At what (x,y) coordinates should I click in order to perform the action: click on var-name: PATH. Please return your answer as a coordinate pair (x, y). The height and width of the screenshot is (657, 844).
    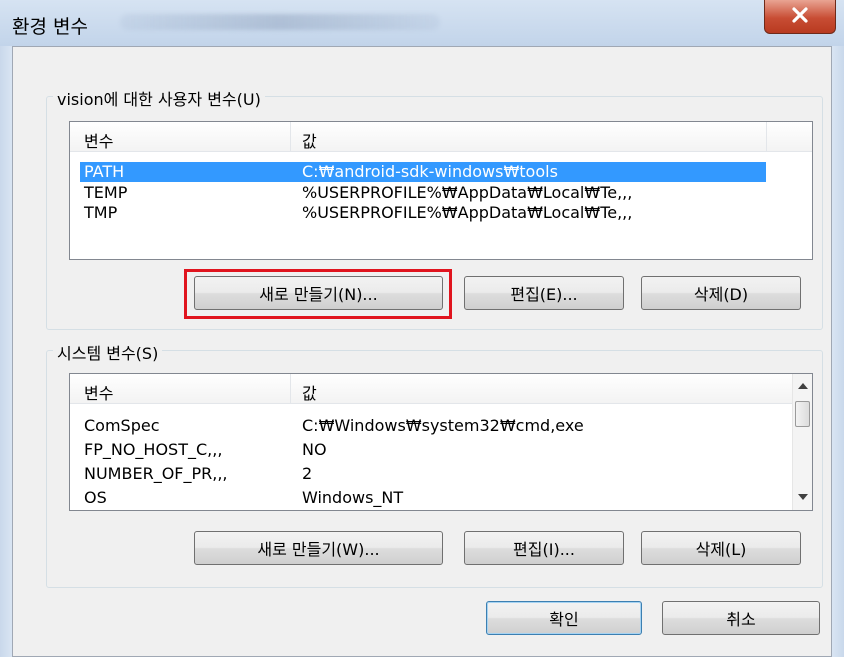
    Looking at the image, I should click on (104, 171).